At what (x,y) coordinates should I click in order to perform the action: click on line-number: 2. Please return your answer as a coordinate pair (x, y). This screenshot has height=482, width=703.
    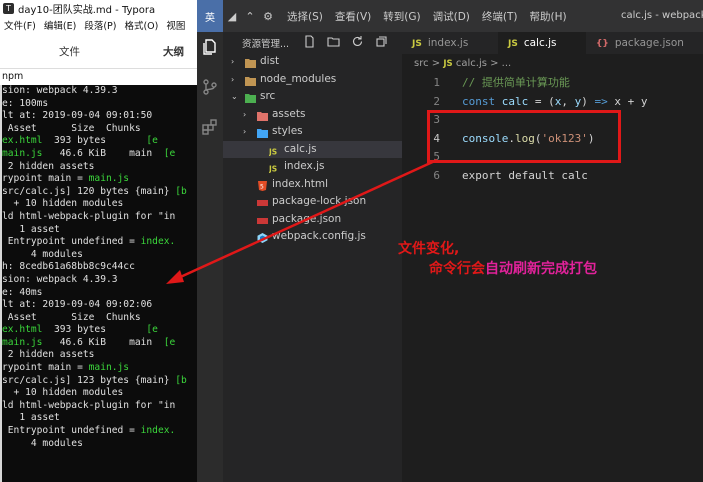
    Looking at the image, I should click on (436, 101).